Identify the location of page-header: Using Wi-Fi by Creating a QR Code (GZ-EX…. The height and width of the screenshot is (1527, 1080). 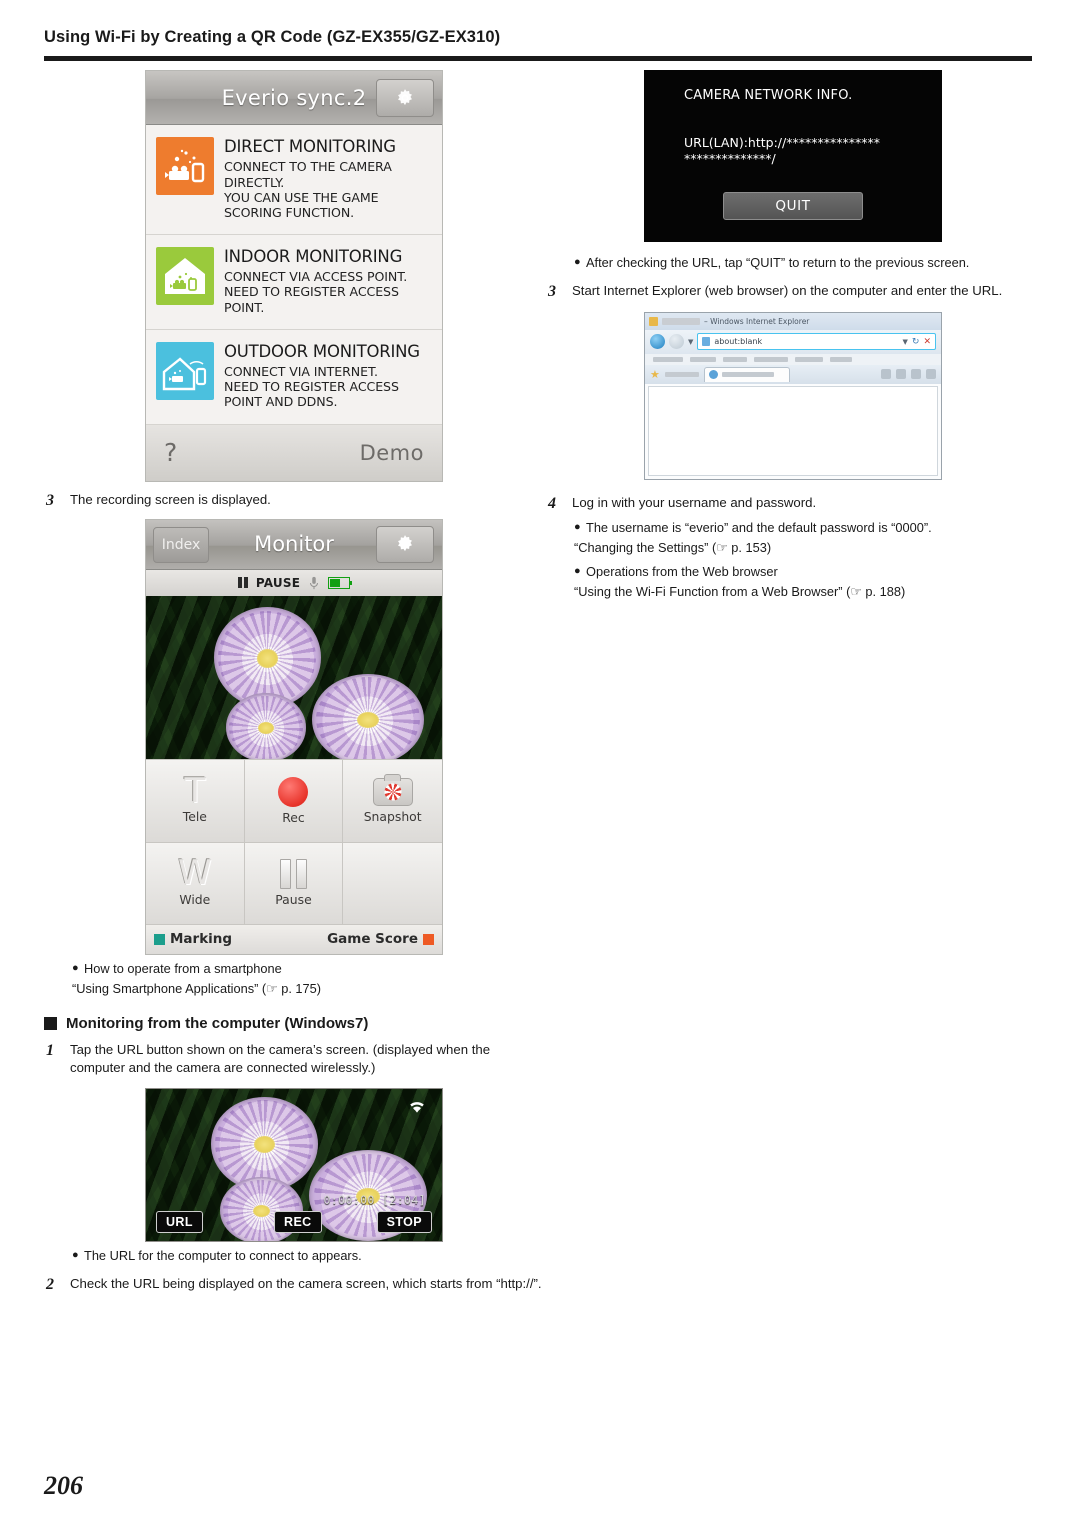
(538, 37).